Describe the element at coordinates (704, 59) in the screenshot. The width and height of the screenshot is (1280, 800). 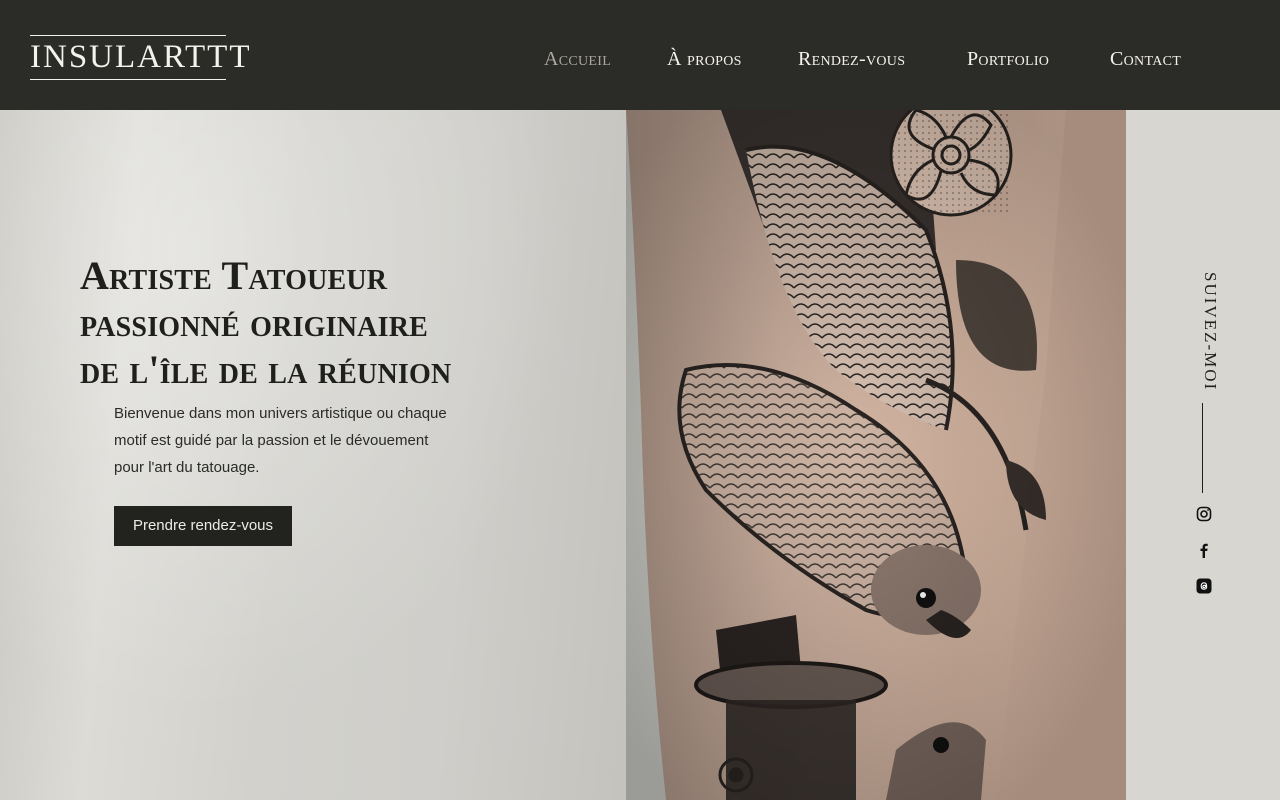
I see `nav-item-a-propos: À propos` at that location.